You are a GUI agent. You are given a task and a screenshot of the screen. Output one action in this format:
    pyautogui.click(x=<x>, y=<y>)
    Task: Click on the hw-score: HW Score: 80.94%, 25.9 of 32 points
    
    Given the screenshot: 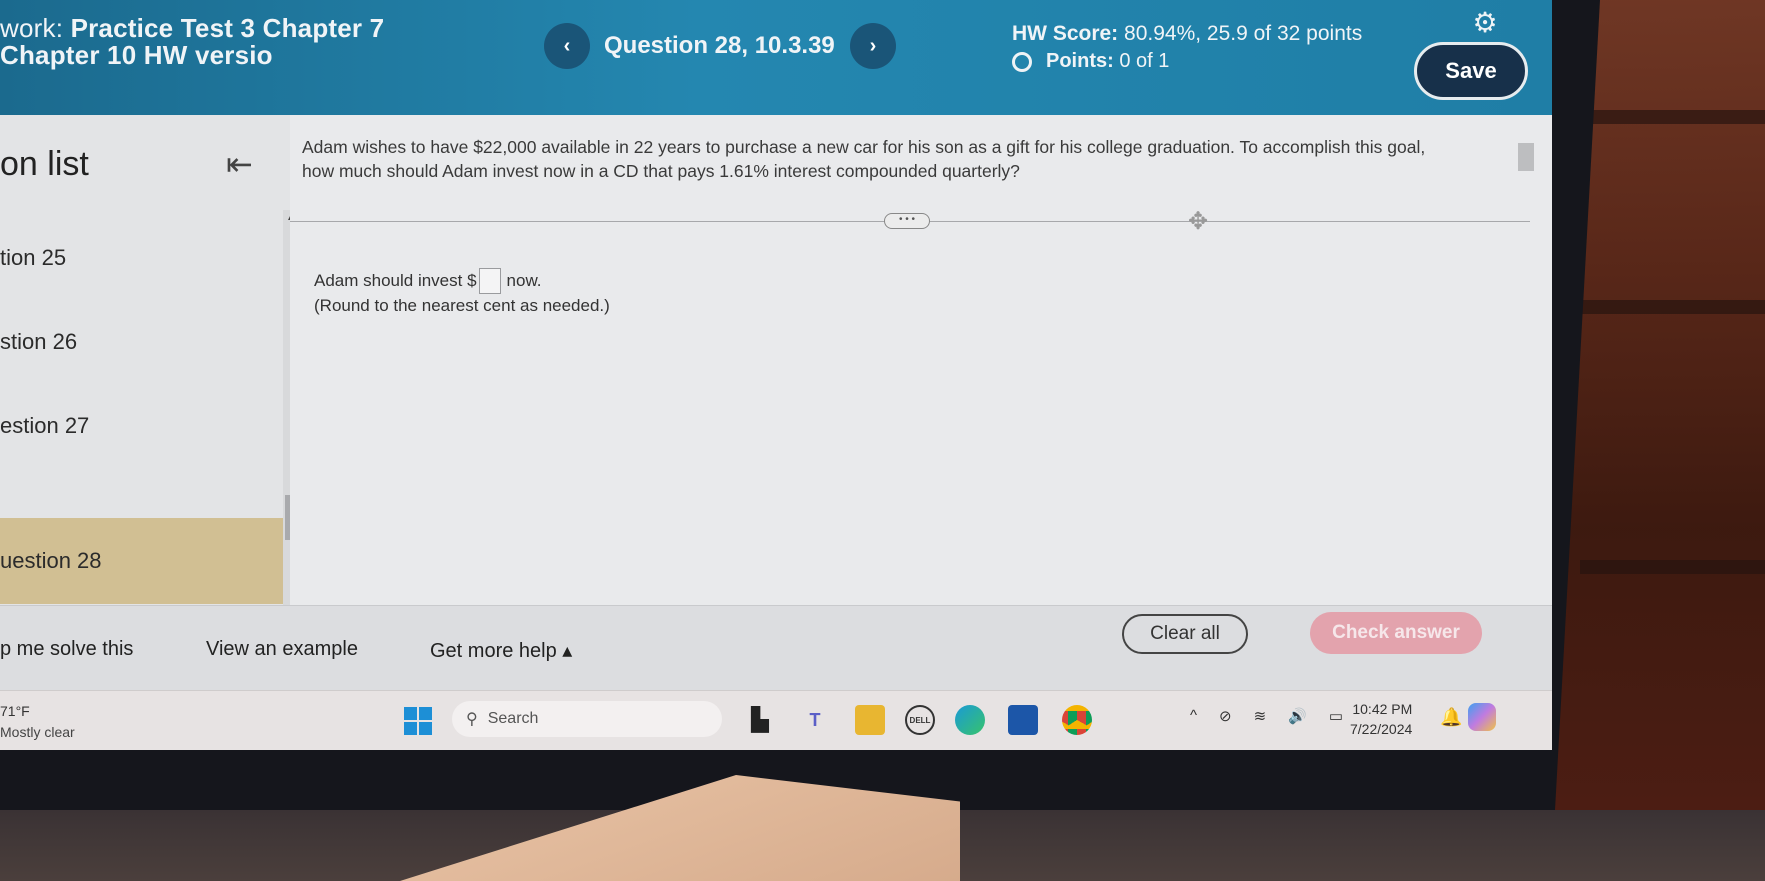 What is the action you would take?
    pyautogui.click(x=1187, y=34)
    